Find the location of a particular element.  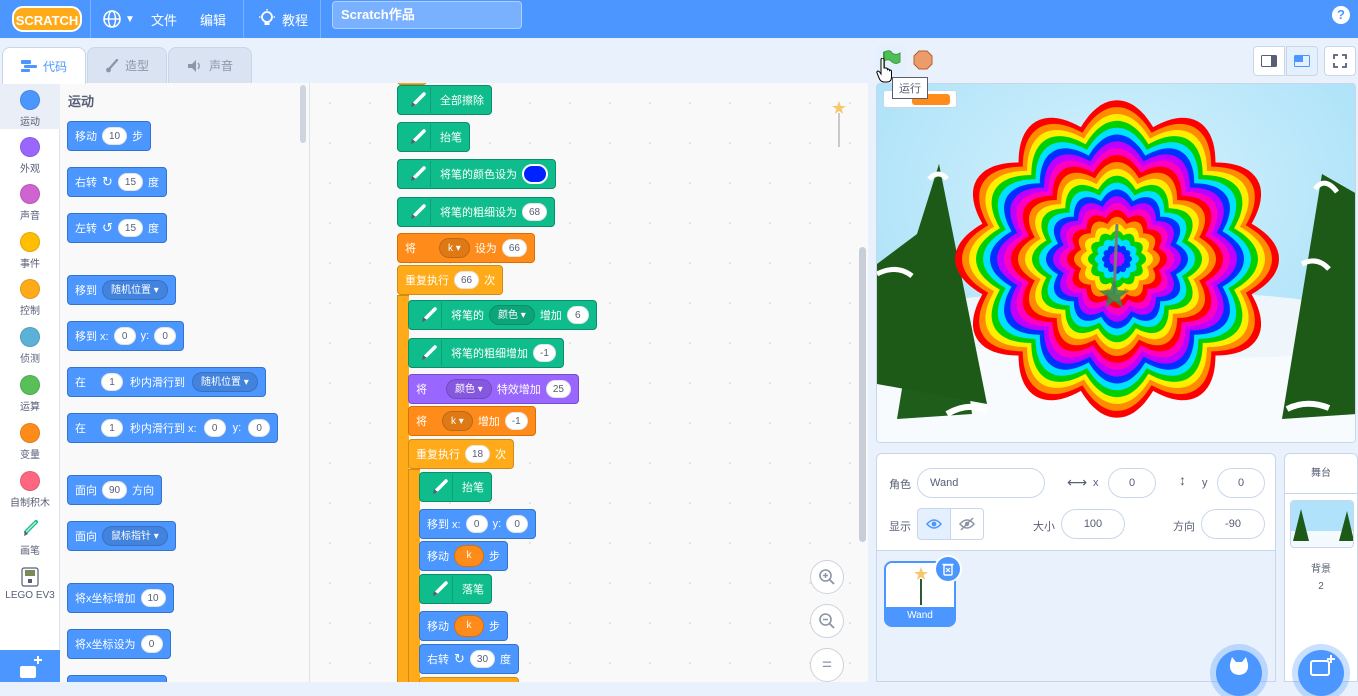

sprite-name-input: Wand is located at coordinates (981, 483).